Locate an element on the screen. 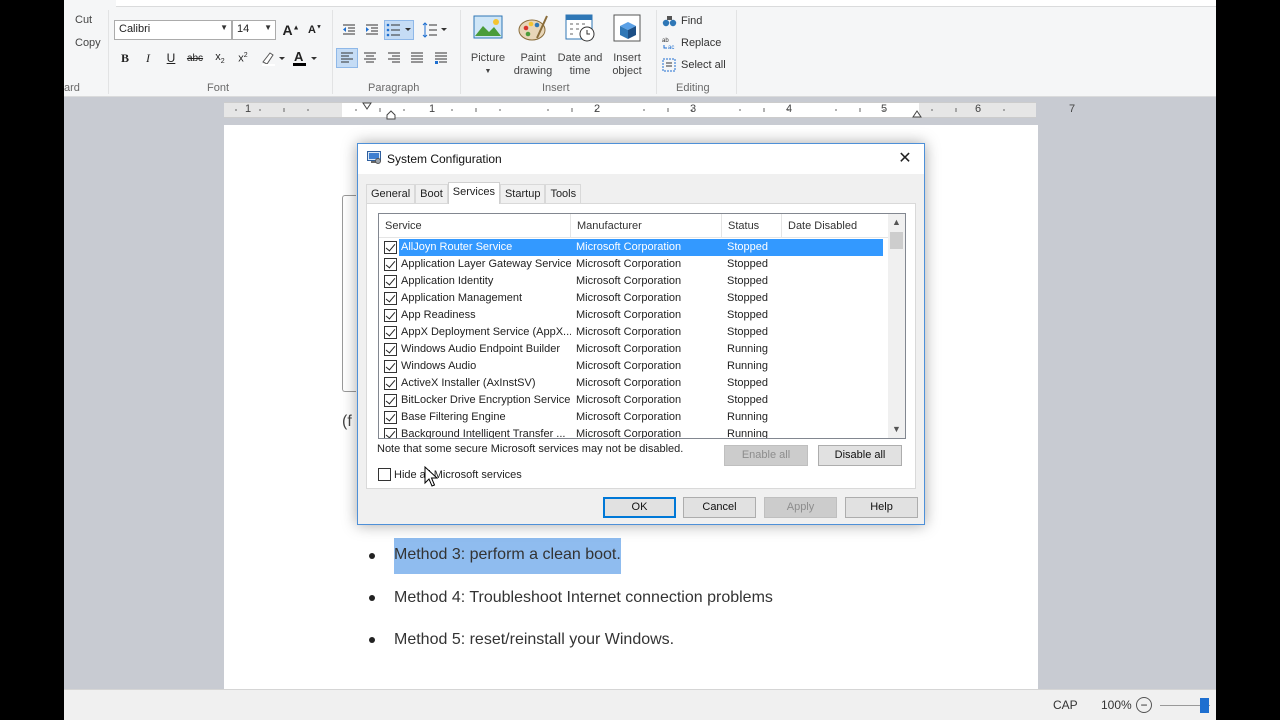 This screenshot has height=720, width=1280. align-right-button is located at coordinates (394, 58).